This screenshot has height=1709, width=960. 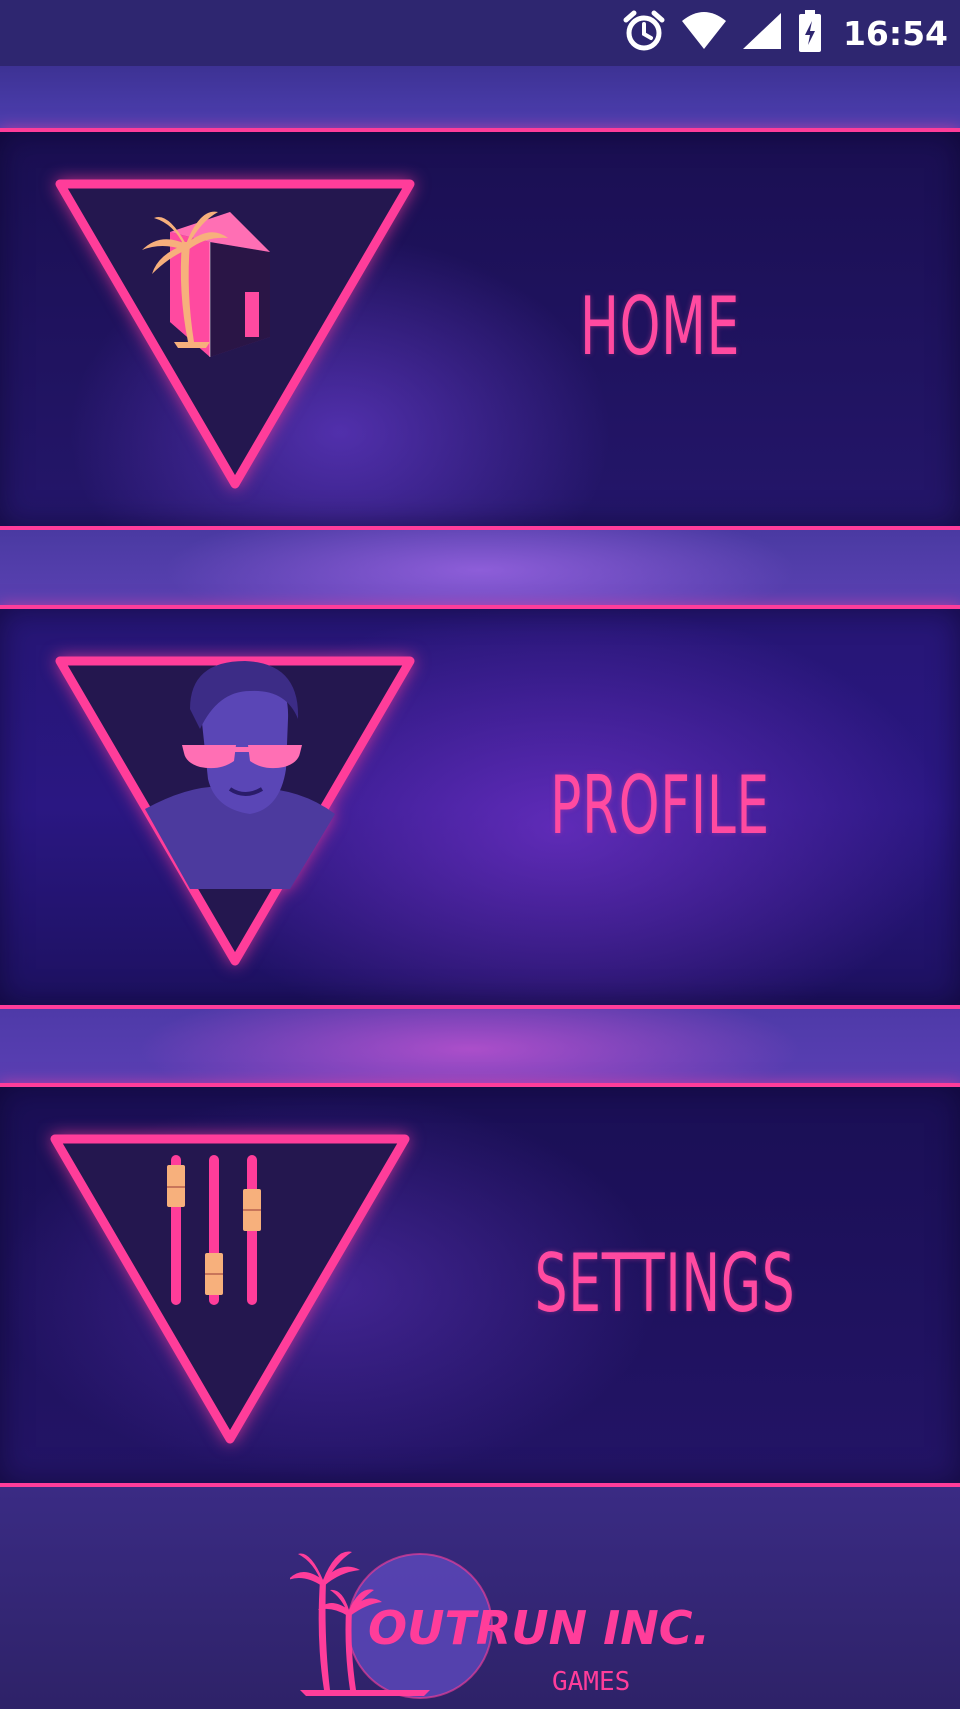 What do you see at coordinates (895, 33) in the screenshot?
I see `status-time: 16:54` at bounding box center [895, 33].